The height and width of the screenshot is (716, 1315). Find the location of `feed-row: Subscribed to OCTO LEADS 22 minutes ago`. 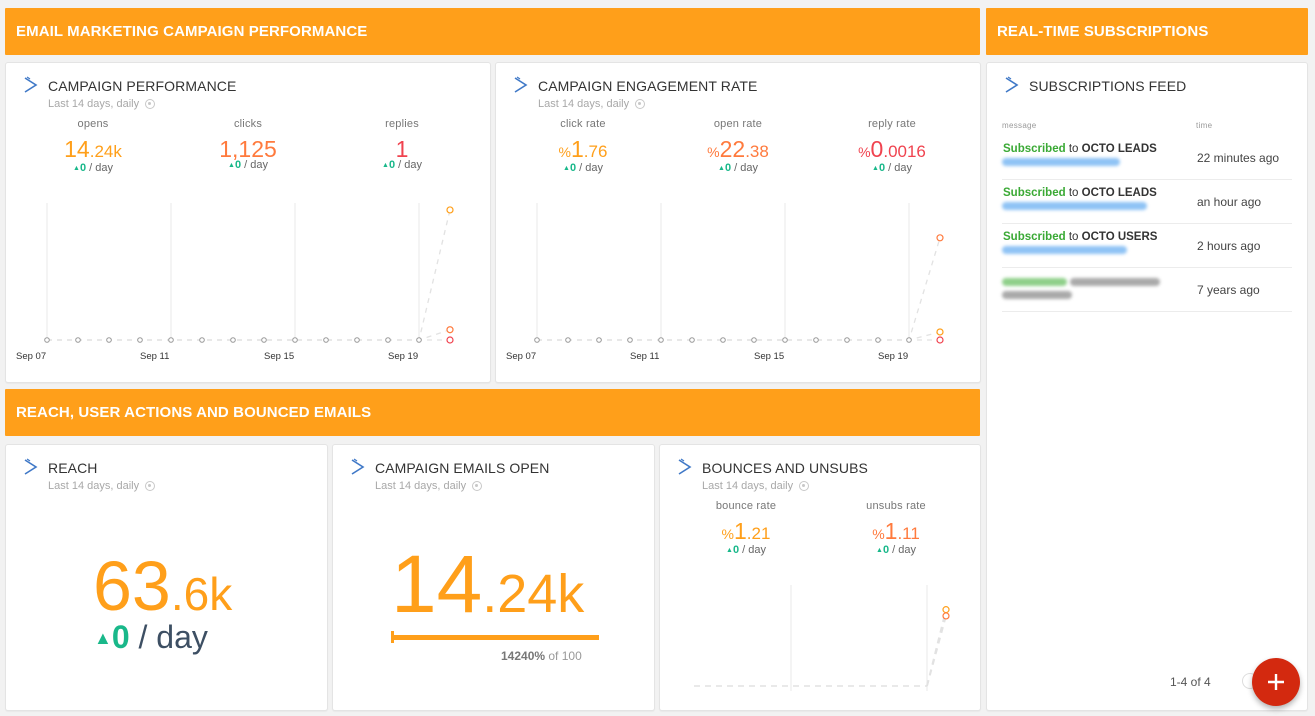

feed-row: Subscribed to OCTO LEADS 22 minutes ago is located at coordinates (1147, 158).